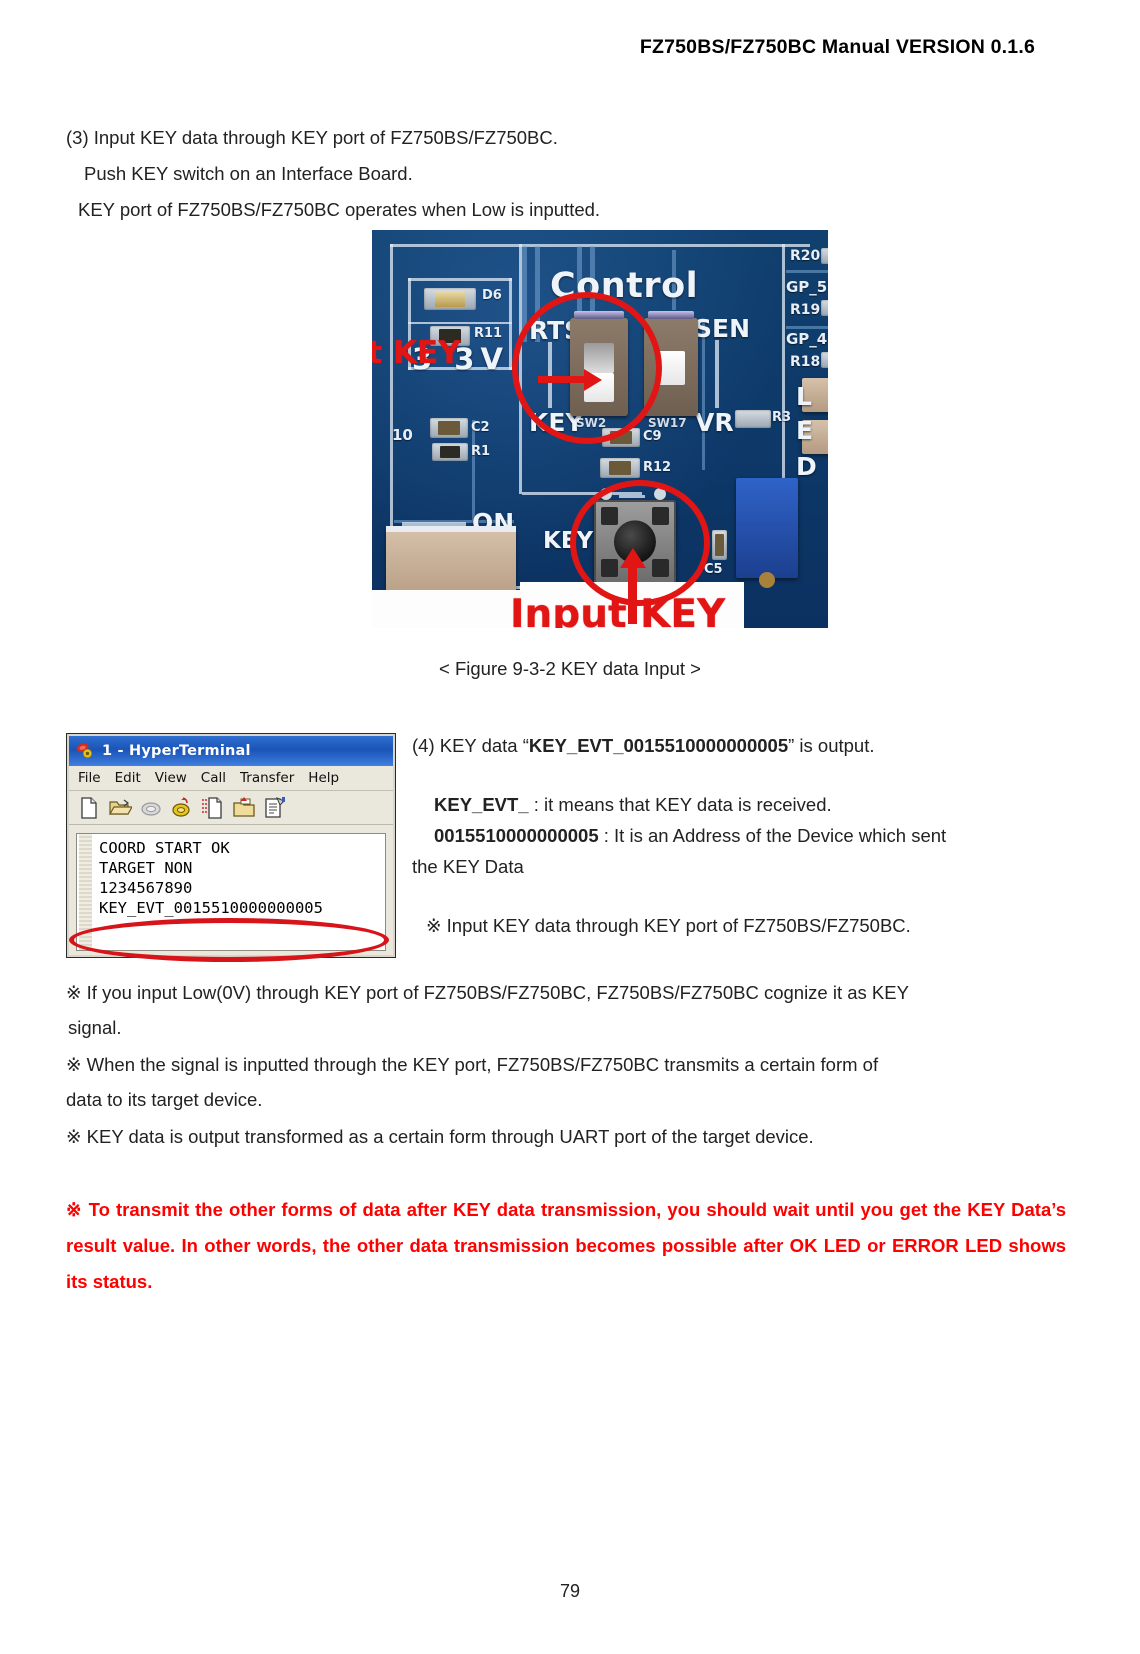 This screenshot has width=1140, height=1654. I want to click on call-icon, so click(182, 808).